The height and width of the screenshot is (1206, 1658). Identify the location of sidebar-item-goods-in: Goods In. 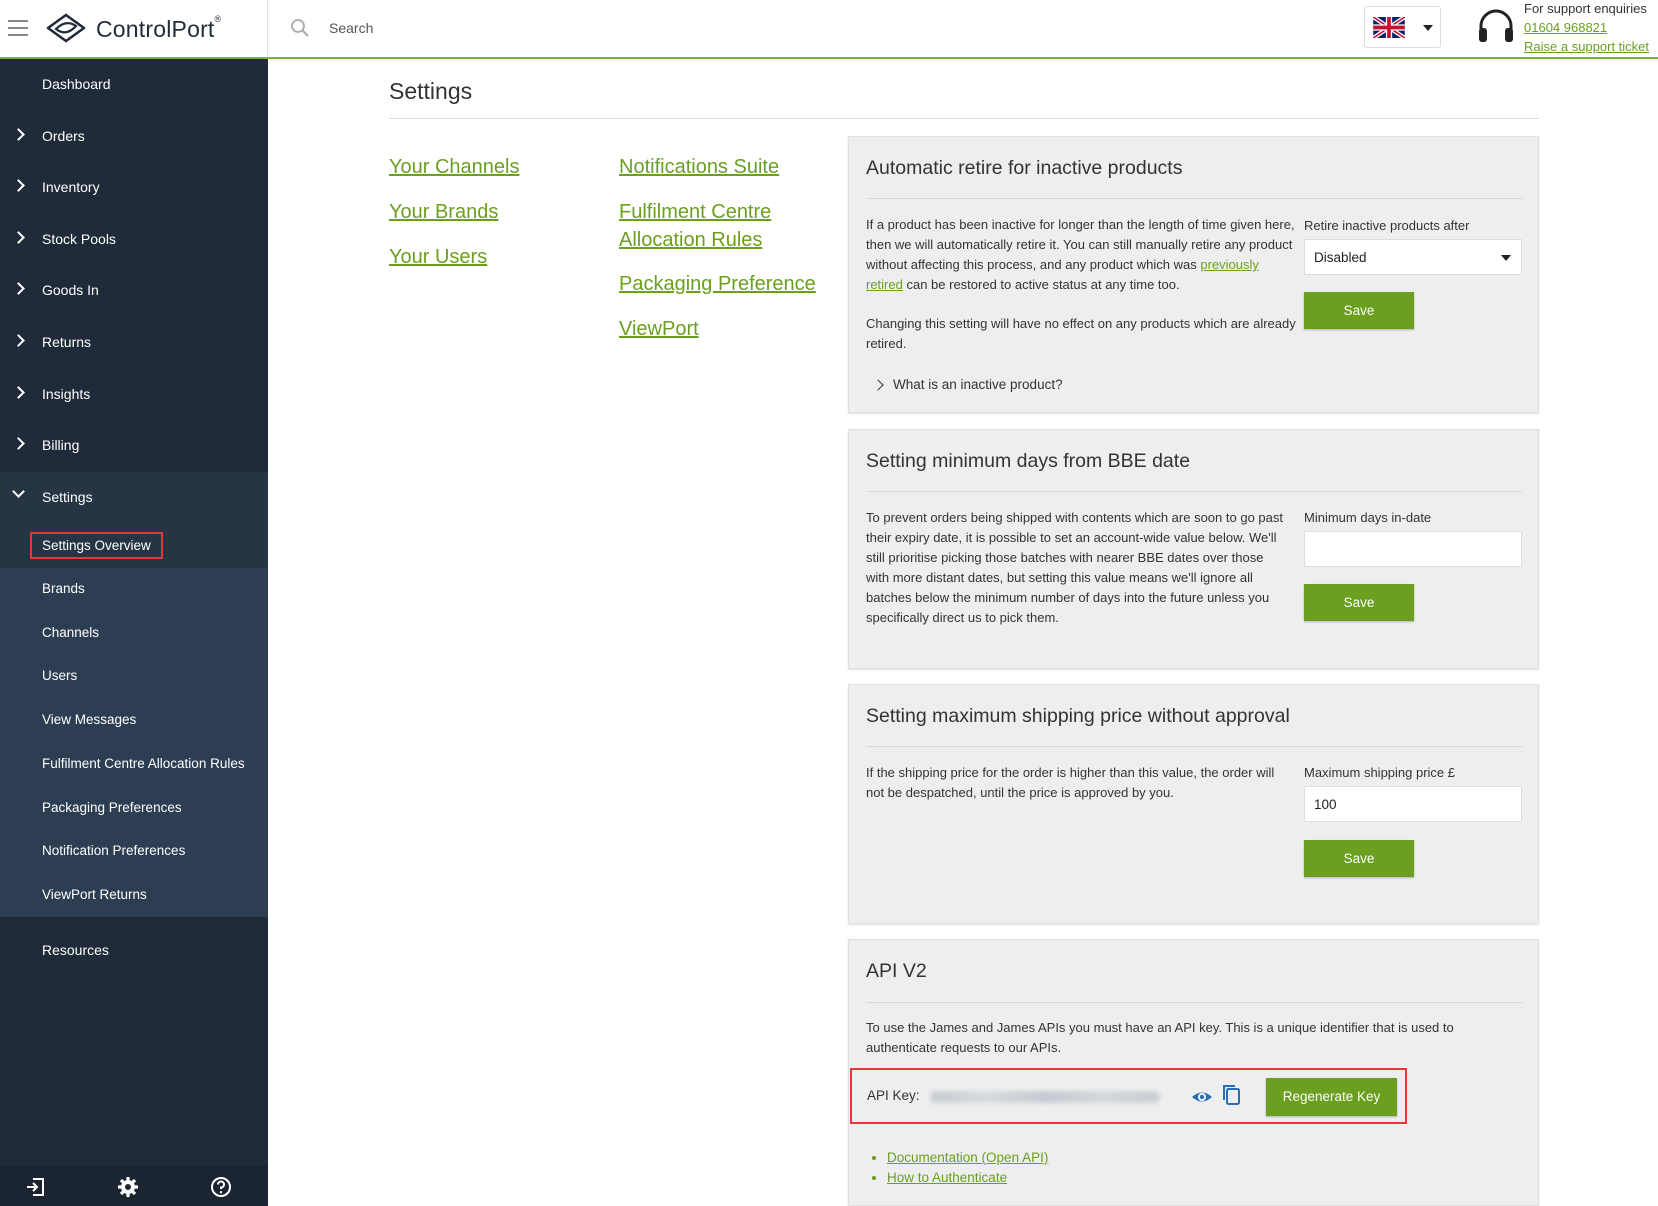
(134, 291).